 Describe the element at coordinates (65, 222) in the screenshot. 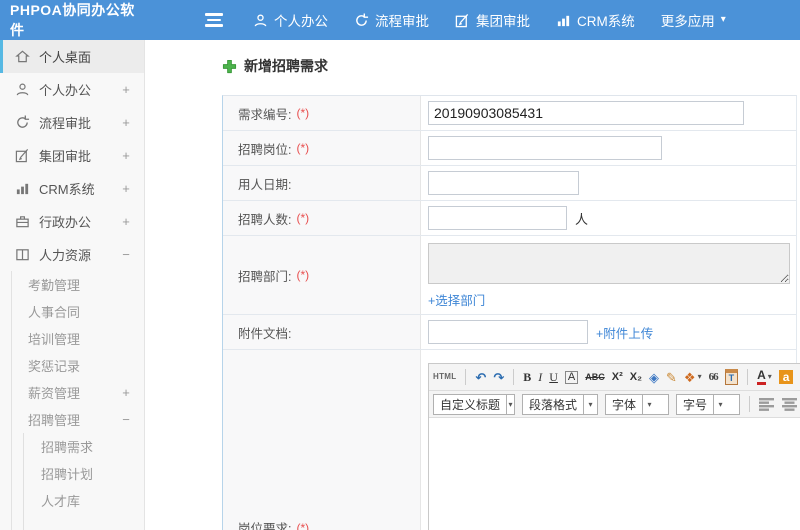

I see `sidebar-item-label: 行政办公` at that location.